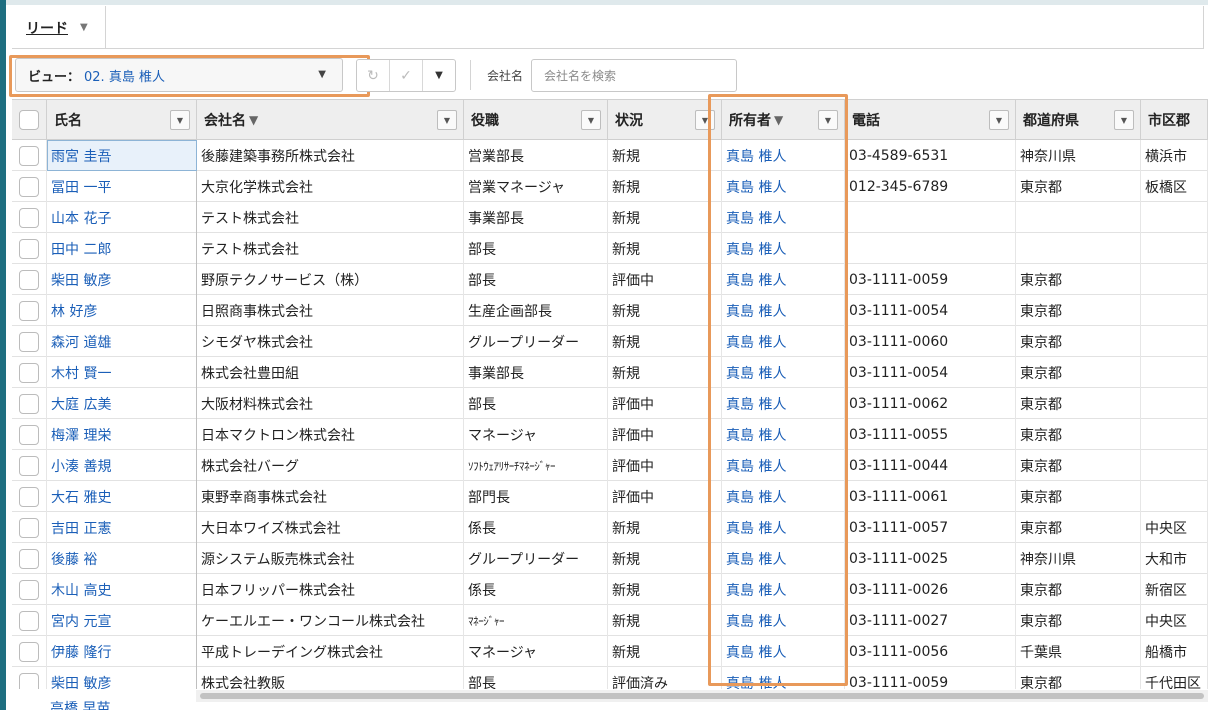 This screenshot has width=1208, height=710. What do you see at coordinates (122, 620) in the screenshot?
I see `cell-name: 宮内 元宣` at bounding box center [122, 620].